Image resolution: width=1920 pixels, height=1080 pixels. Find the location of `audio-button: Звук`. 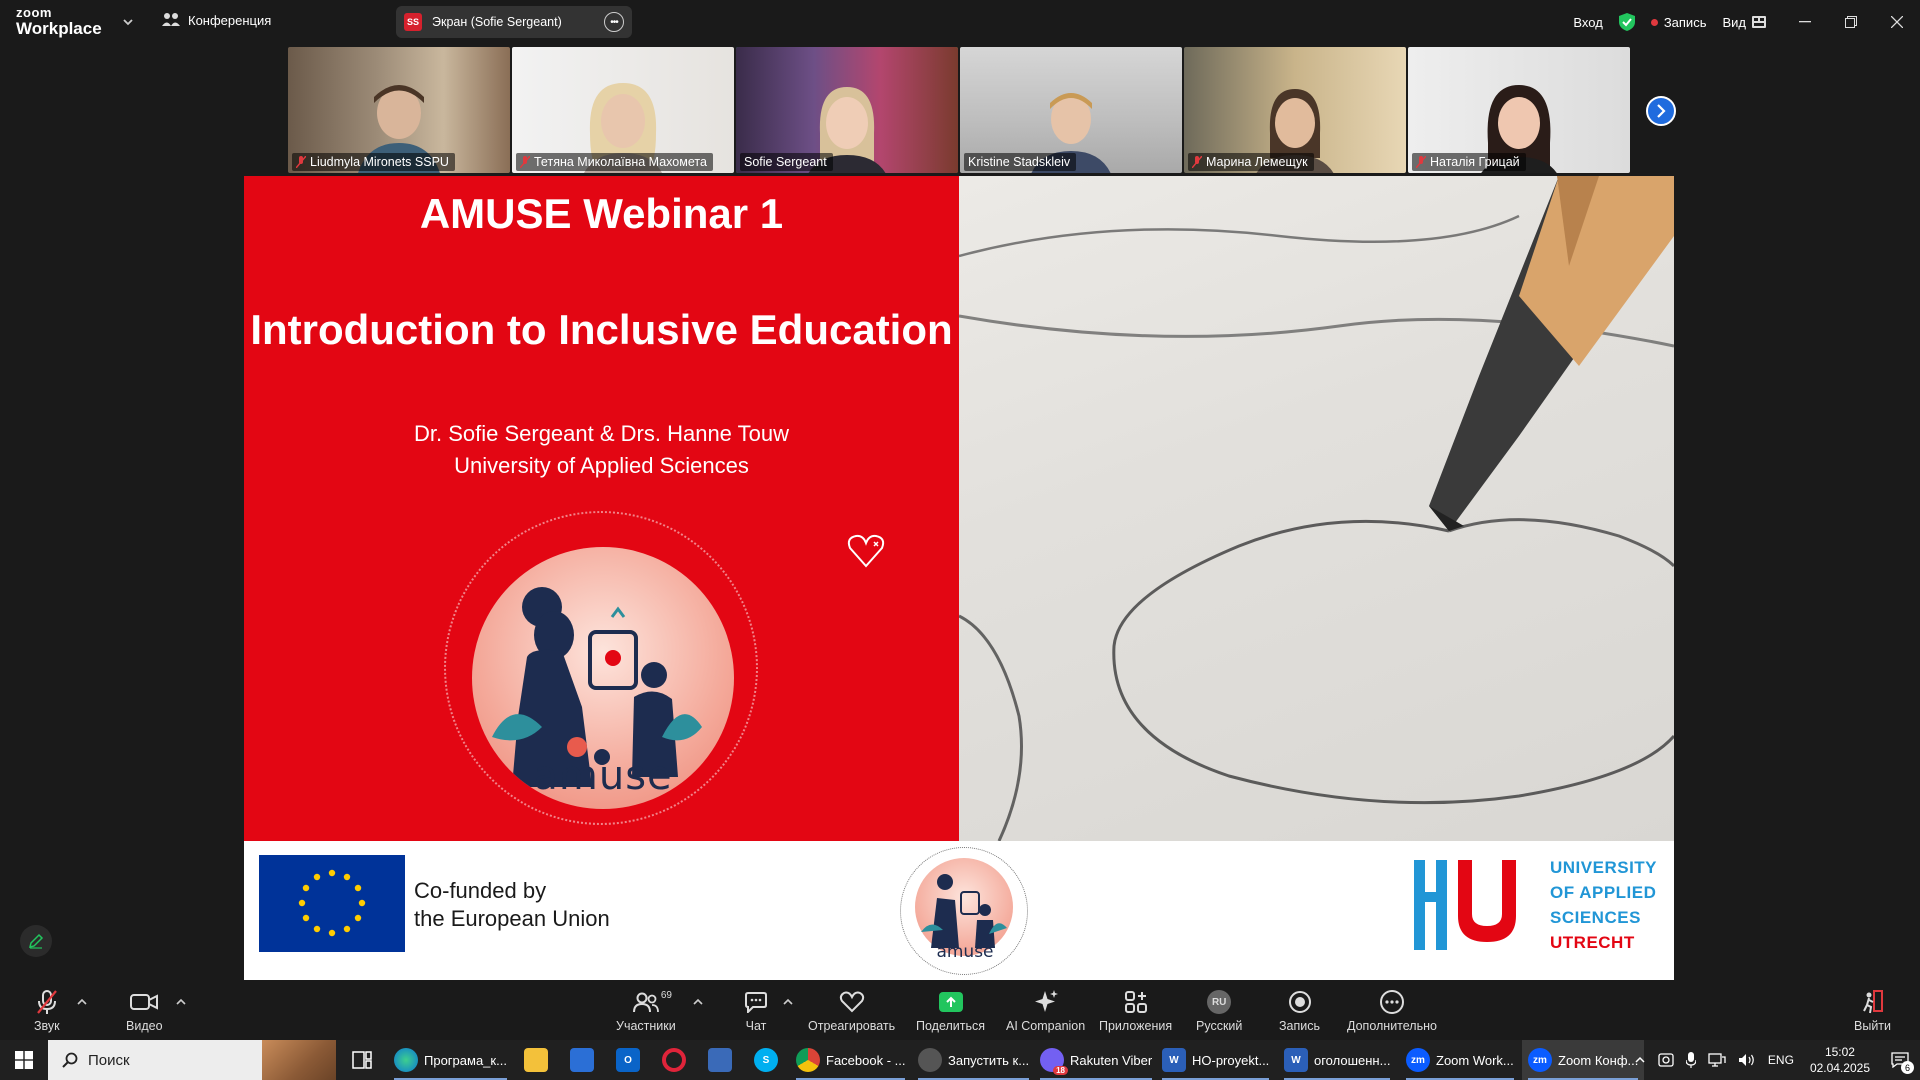

audio-button: Звук is located at coordinates (47, 1010).